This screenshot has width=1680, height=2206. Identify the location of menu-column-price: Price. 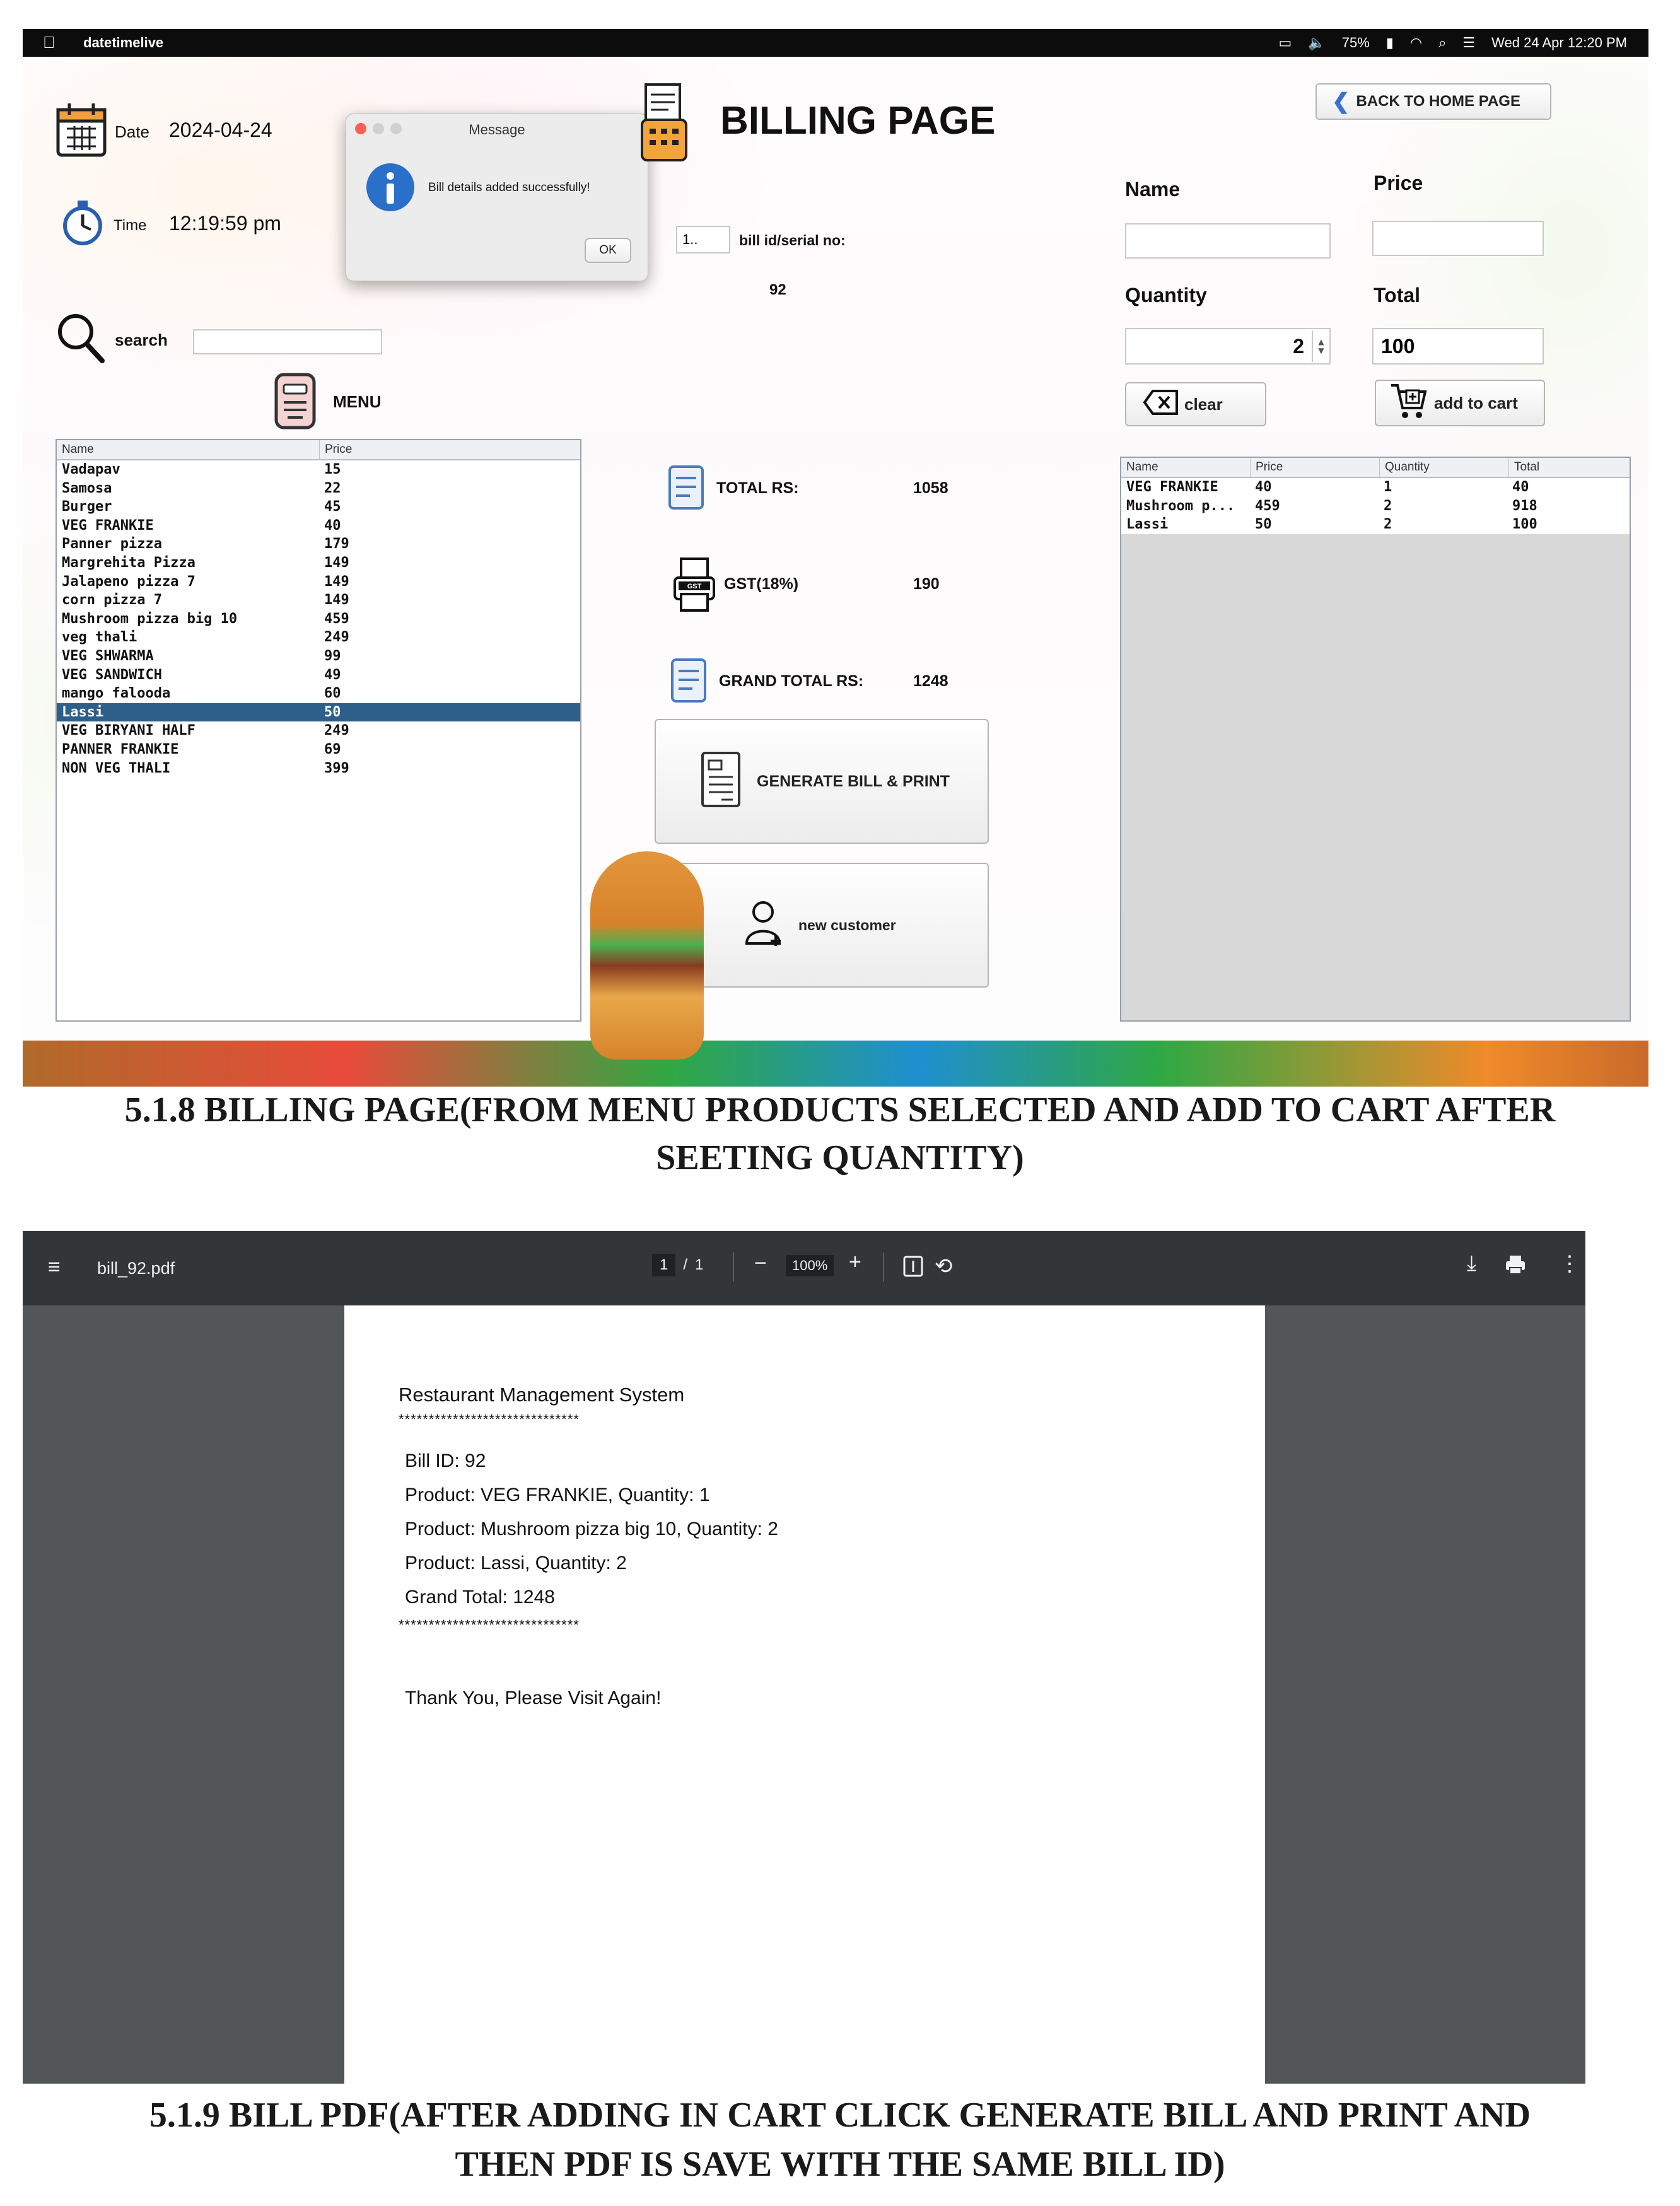
(450, 449).